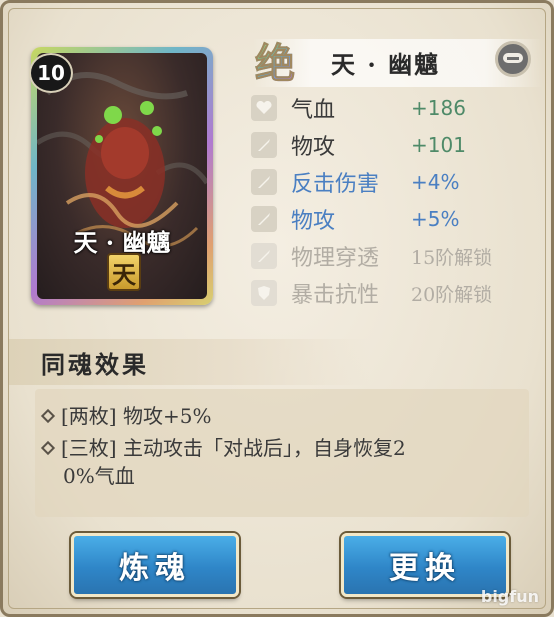 This screenshot has width=554, height=617. Describe the element at coordinates (275, 60) in the screenshot. I see `rarity-glyph: 绝` at that location.